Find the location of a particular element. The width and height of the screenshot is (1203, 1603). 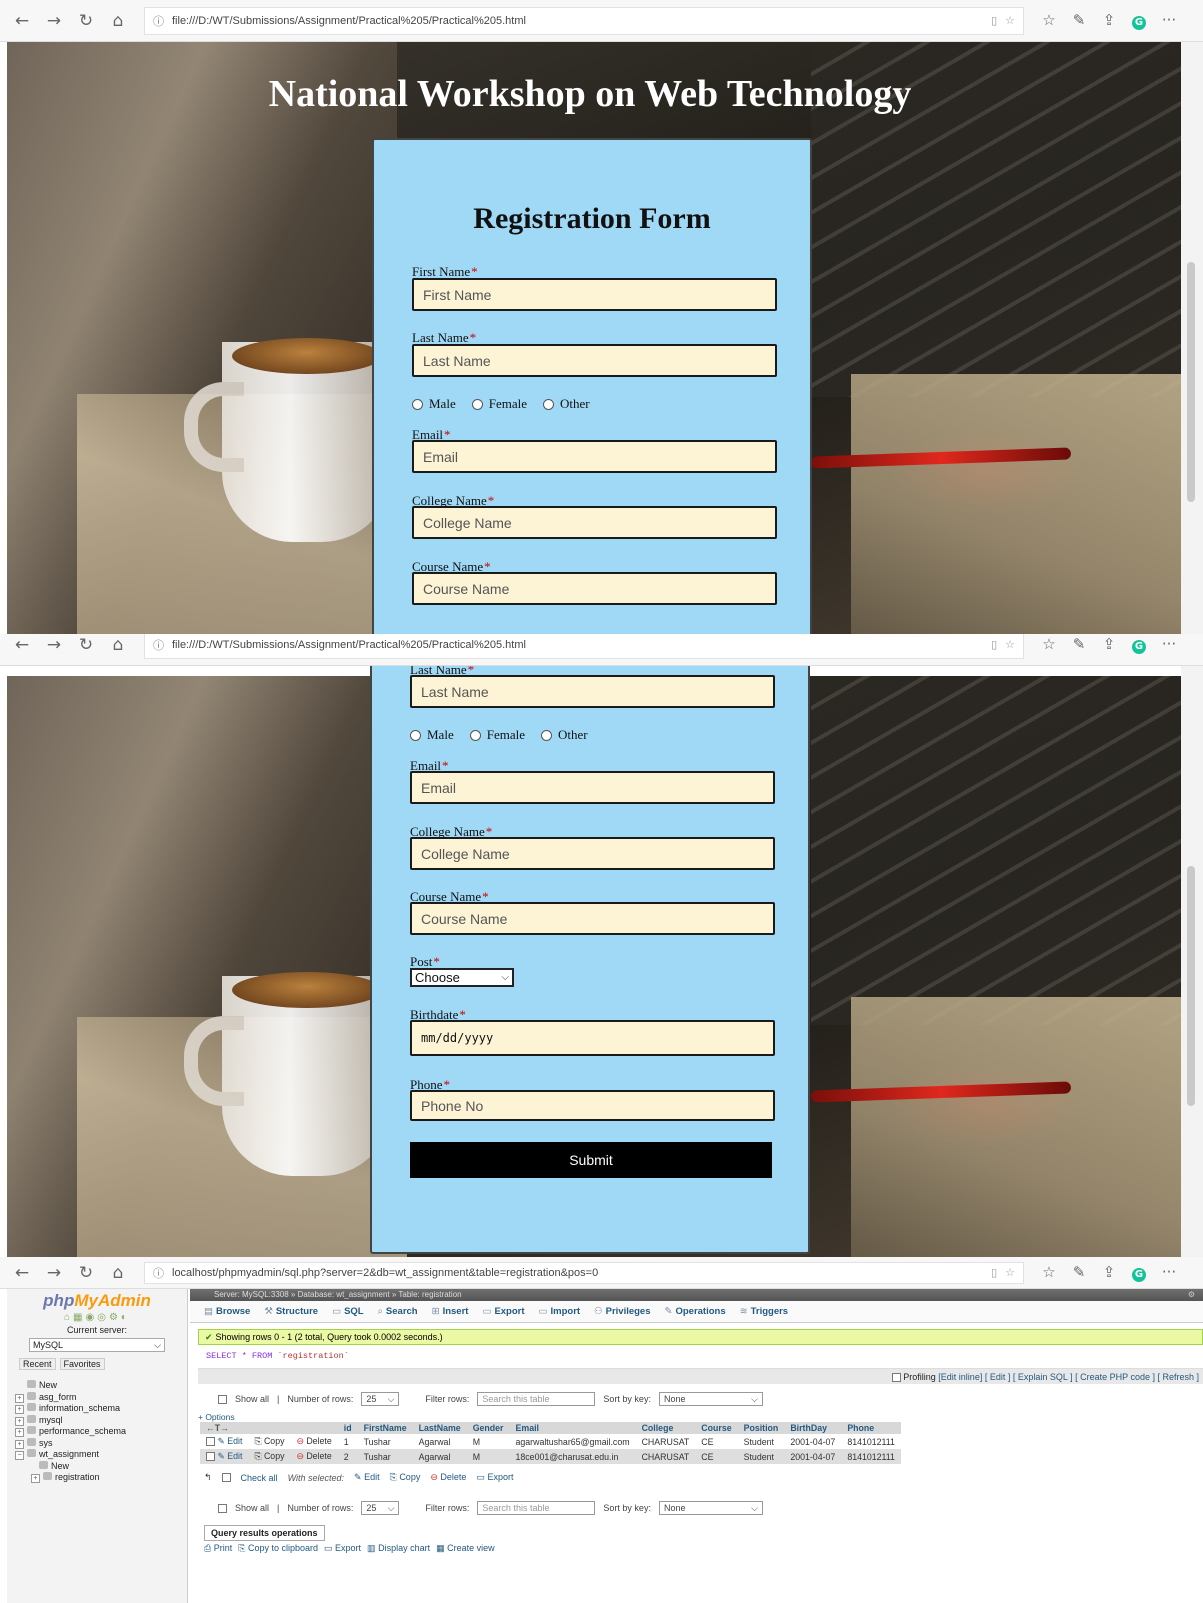

table-cell: CE is located at coordinates (716, 1456).